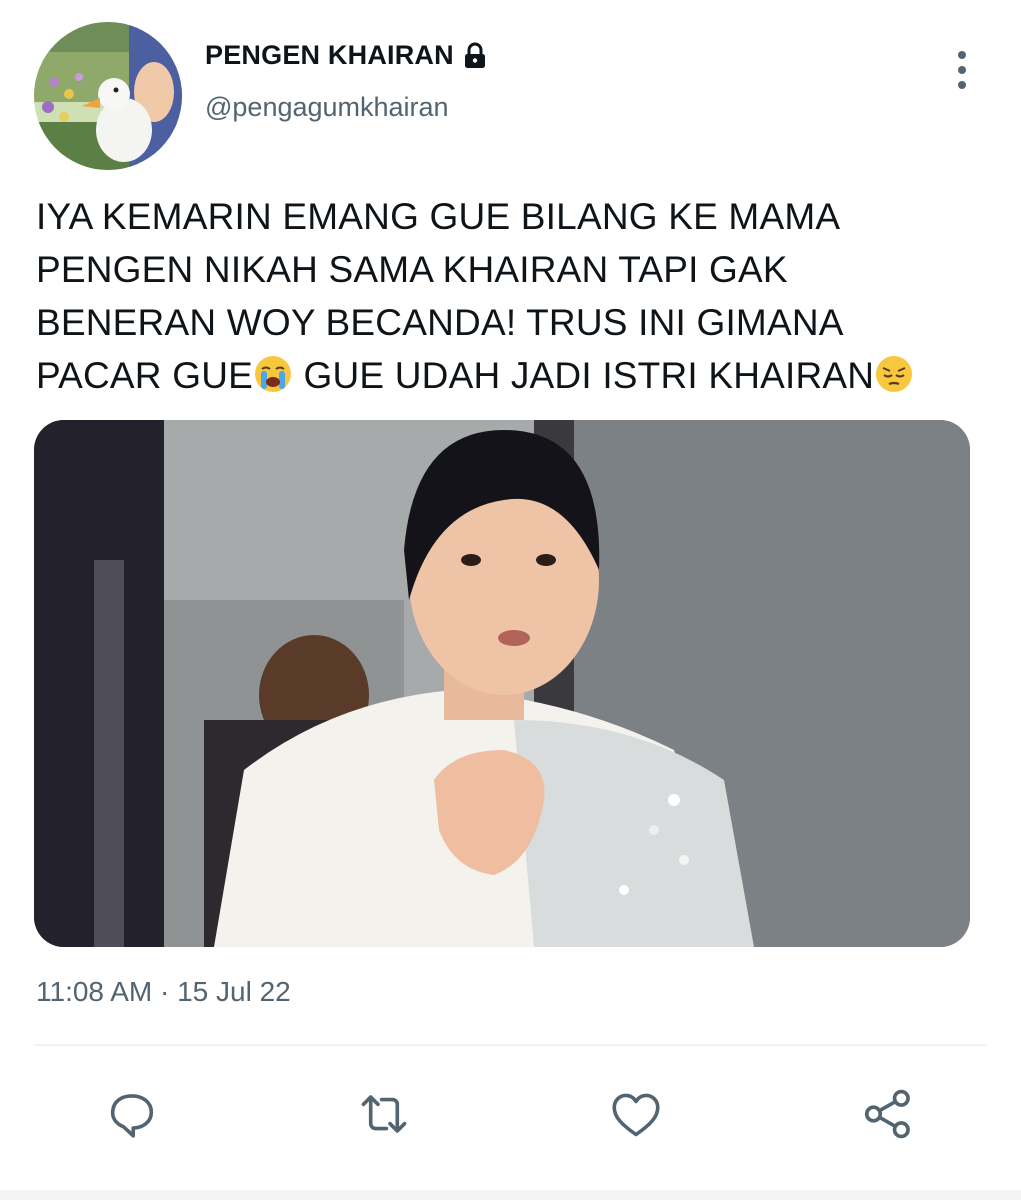  What do you see at coordinates (412, 269) in the screenshot?
I see `tweet-line: PENGEN NIKAH SAMA KHAIRAN TAPI GAK` at bounding box center [412, 269].